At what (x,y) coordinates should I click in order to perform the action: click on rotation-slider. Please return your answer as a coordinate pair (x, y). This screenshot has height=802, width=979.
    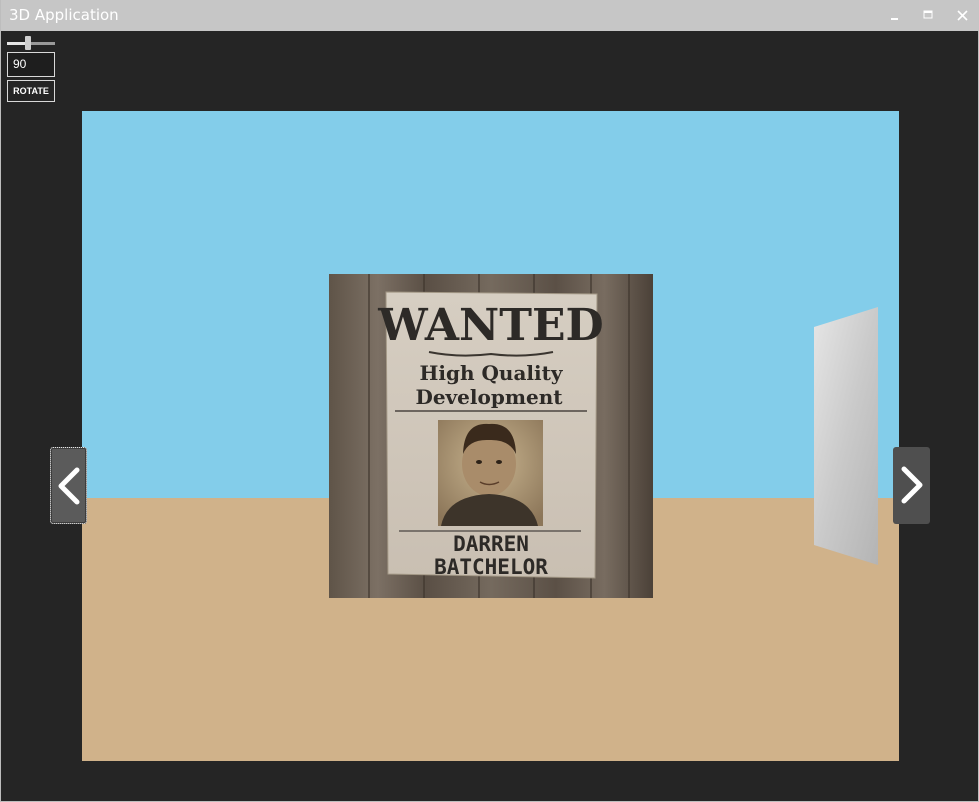
    Looking at the image, I should click on (31, 43).